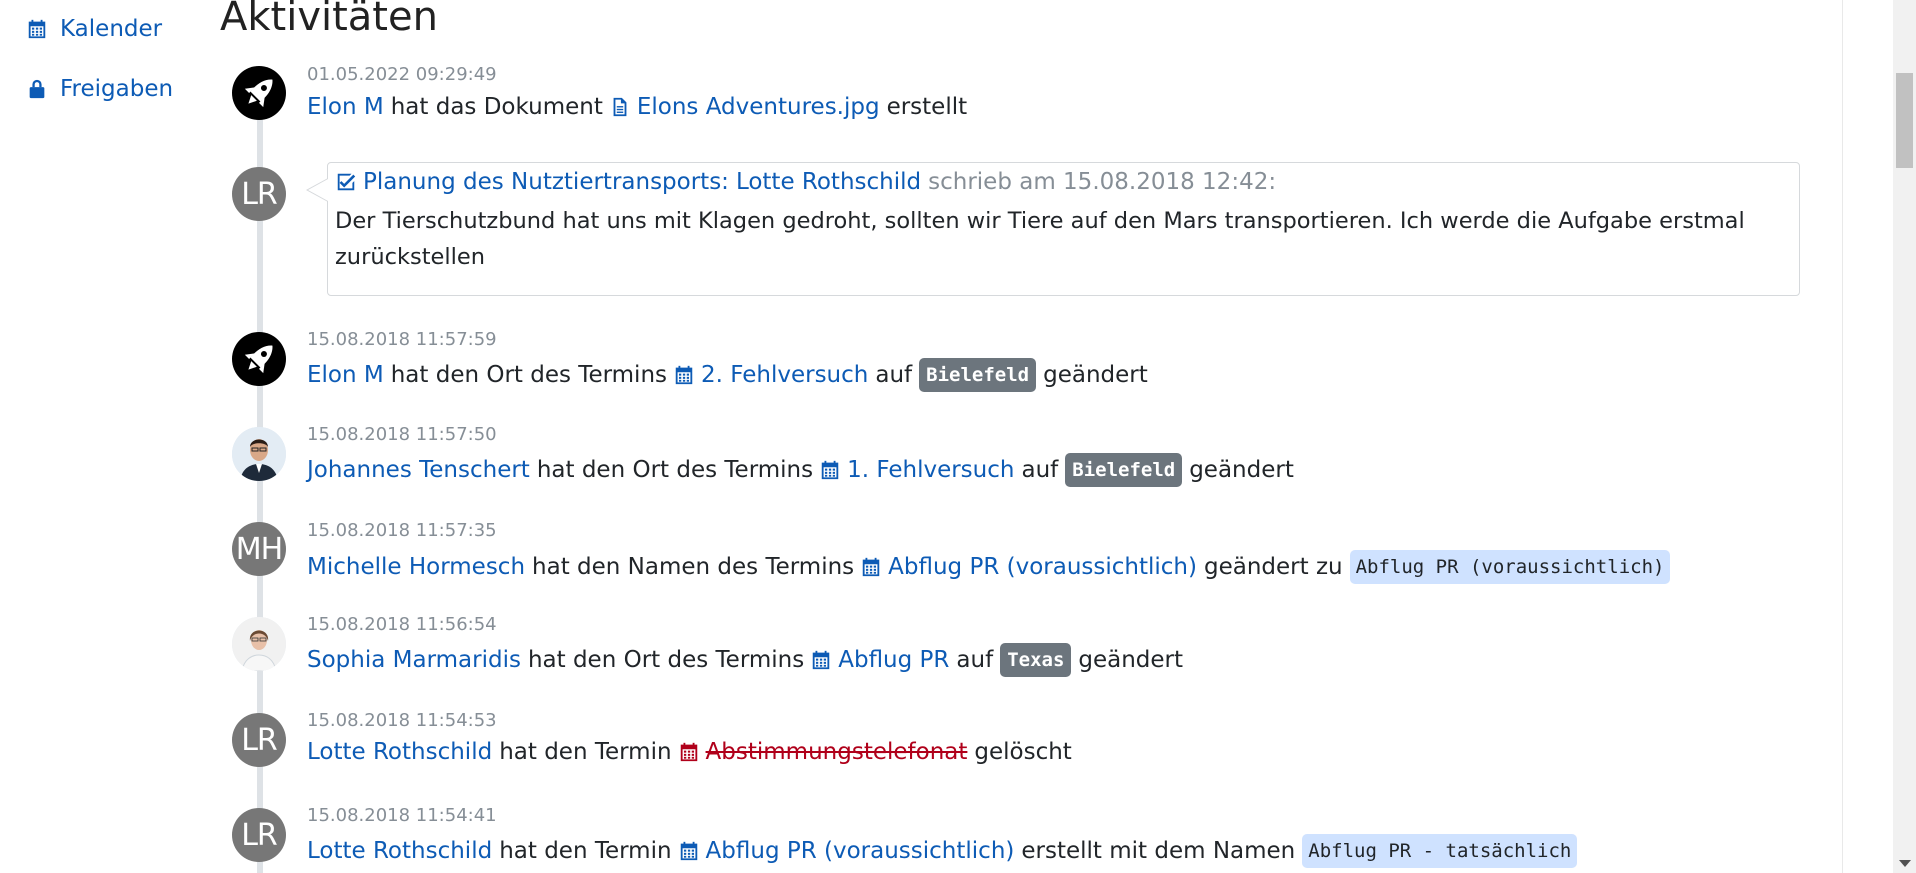 The image size is (1916, 873). Describe the element at coordinates (930, 470) in the screenshot. I see `event-link: 1. Fehlversuch` at that location.